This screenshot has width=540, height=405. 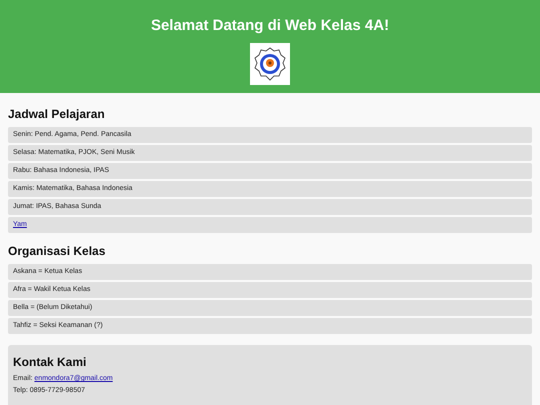 I want to click on page-title: Selamat Datang di Web Kelas 4A!, so click(x=270, y=26).